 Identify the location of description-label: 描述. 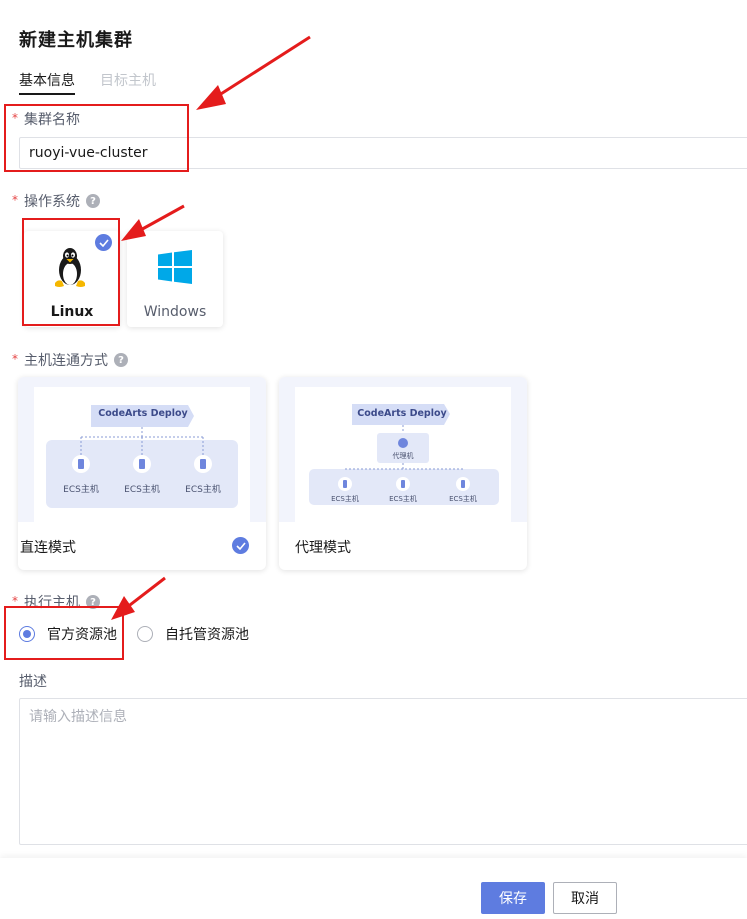
(33, 682).